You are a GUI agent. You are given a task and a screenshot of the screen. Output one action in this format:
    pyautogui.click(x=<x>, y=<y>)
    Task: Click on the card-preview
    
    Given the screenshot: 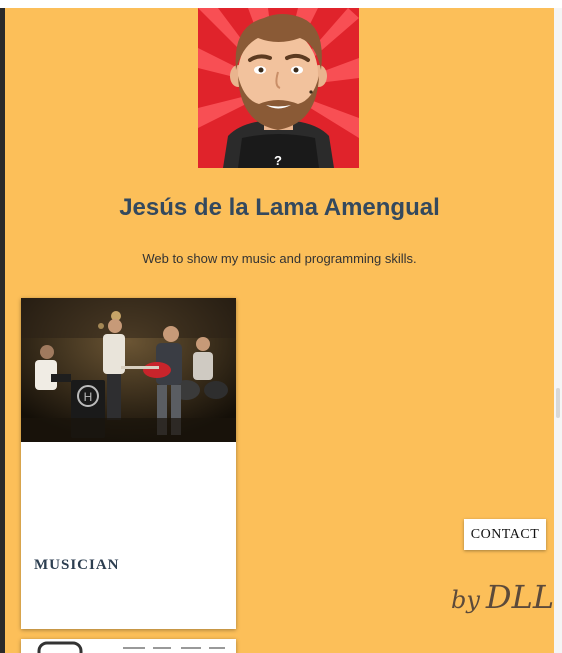 What is the action you would take?
    pyautogui.click(x=131, y=647)
    